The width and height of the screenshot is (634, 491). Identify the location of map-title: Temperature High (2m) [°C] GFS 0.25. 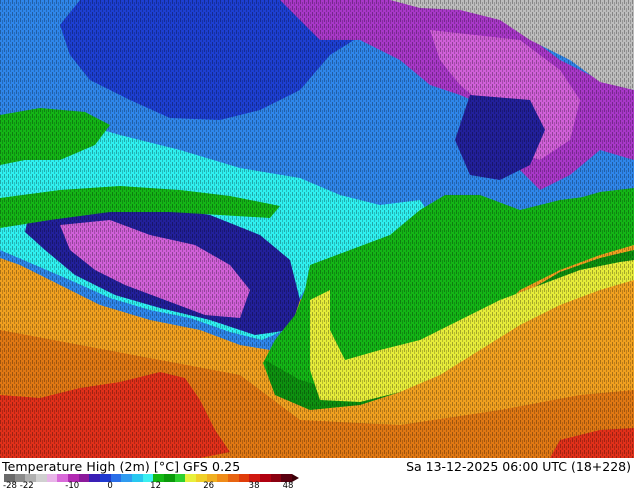
(123, 466).